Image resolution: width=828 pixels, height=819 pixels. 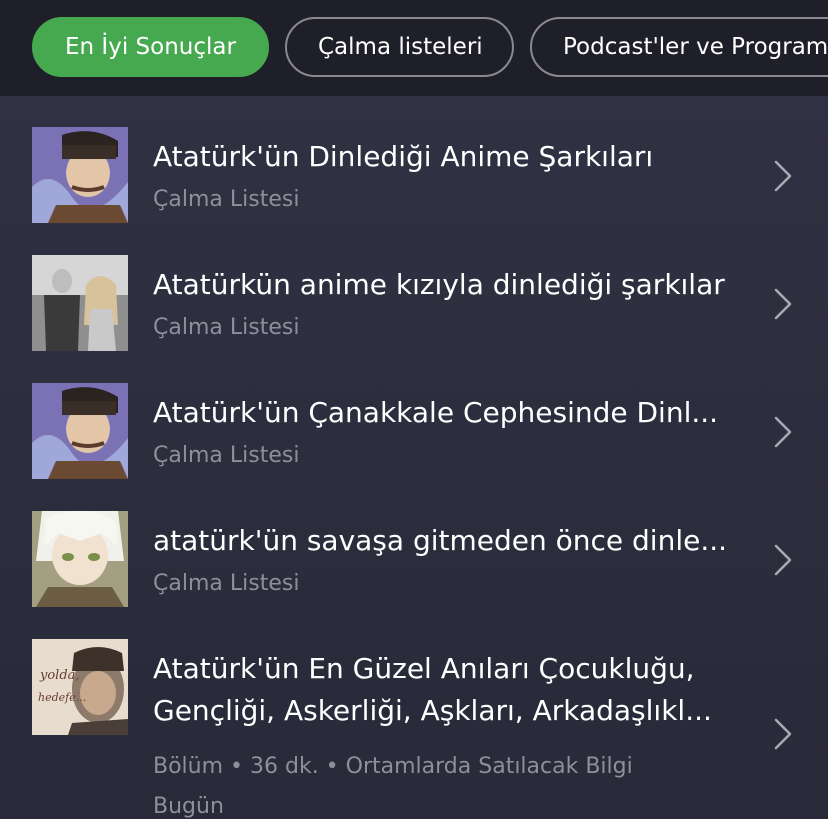 What do you see at coordinates (59, 675) in the screenshot?
I see `svg-text: yolda,` at bounding box center [59, 675].